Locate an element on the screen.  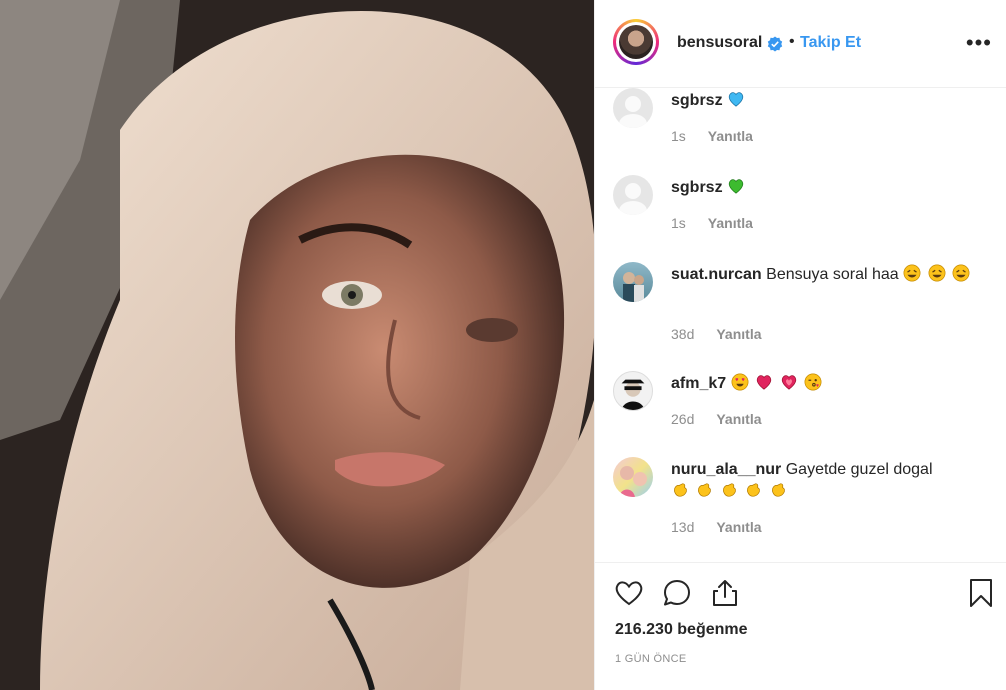
more-options-icon: ••• is located at coordinates (979, 43).